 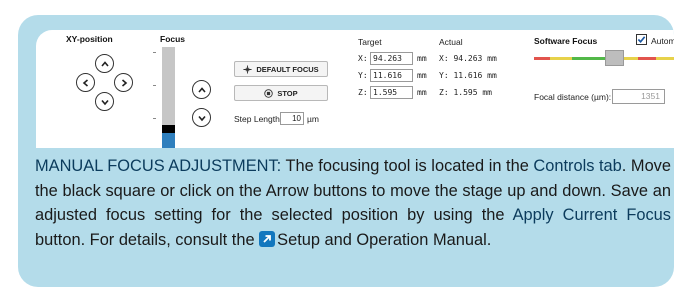 What do you see at coordinates (451, 42) in the screenshot?
I see `actual-title: Actual` at bounding box center [451, 42].